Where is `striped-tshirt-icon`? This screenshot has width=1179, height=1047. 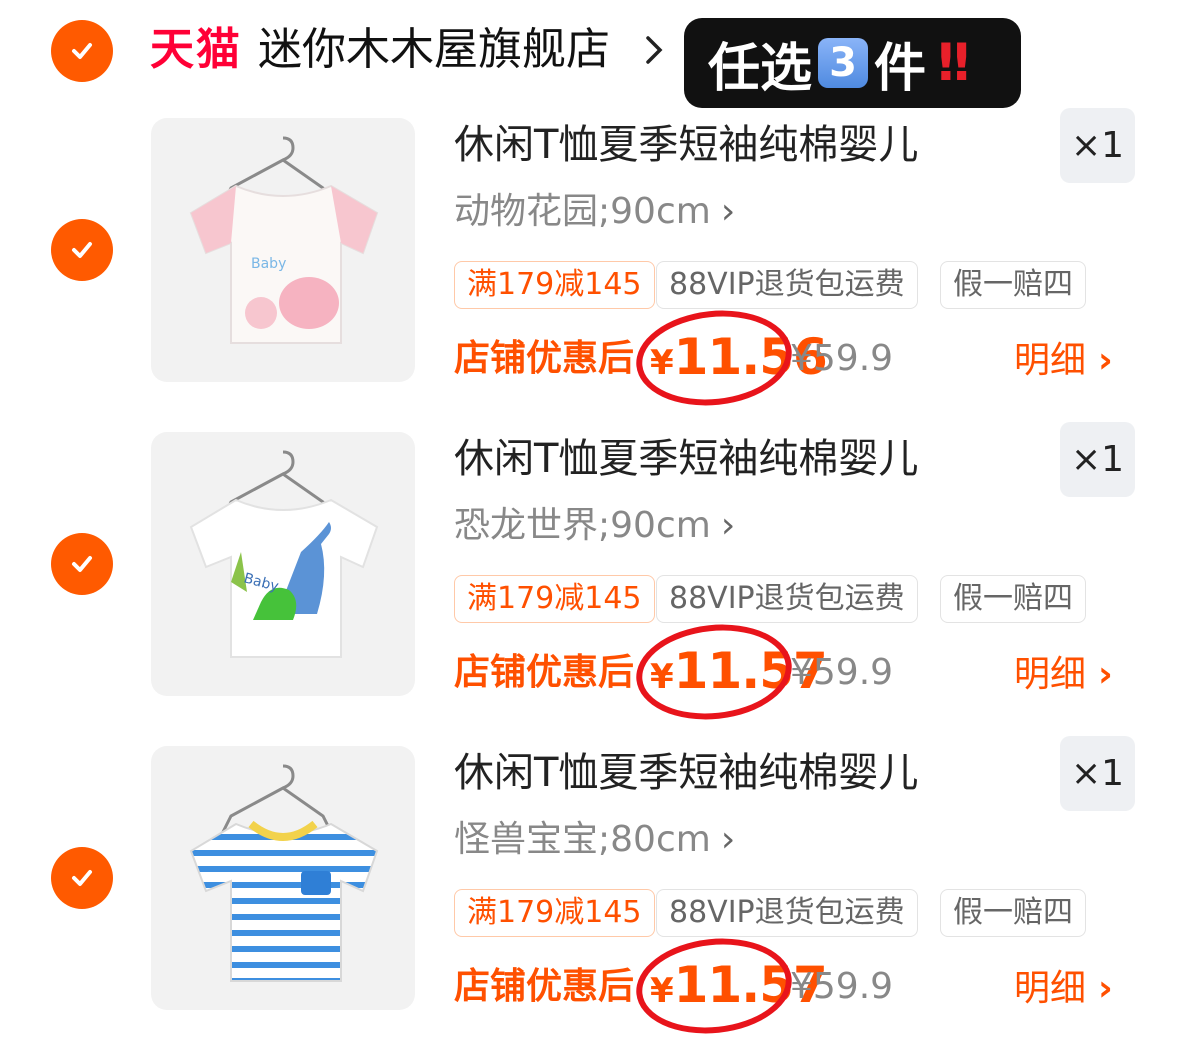
striped-tshirt-icon is located at coordinates (284, 873).